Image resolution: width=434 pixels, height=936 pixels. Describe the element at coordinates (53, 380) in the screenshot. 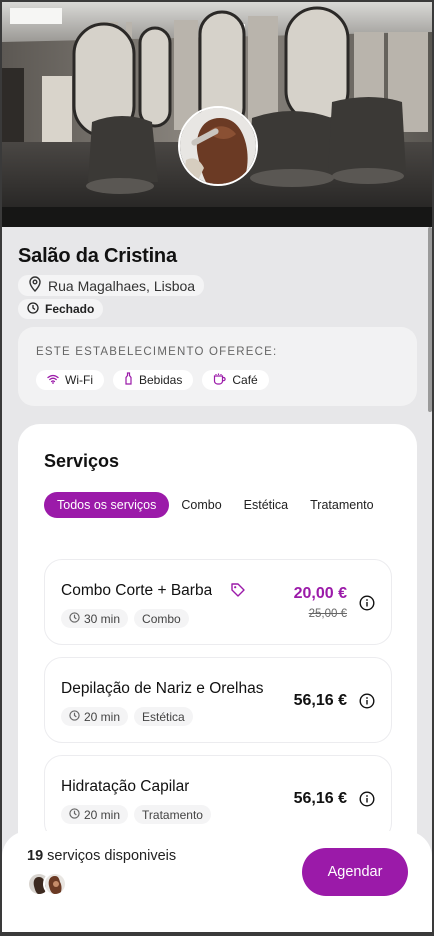

I see `wifi-icon` at that location.